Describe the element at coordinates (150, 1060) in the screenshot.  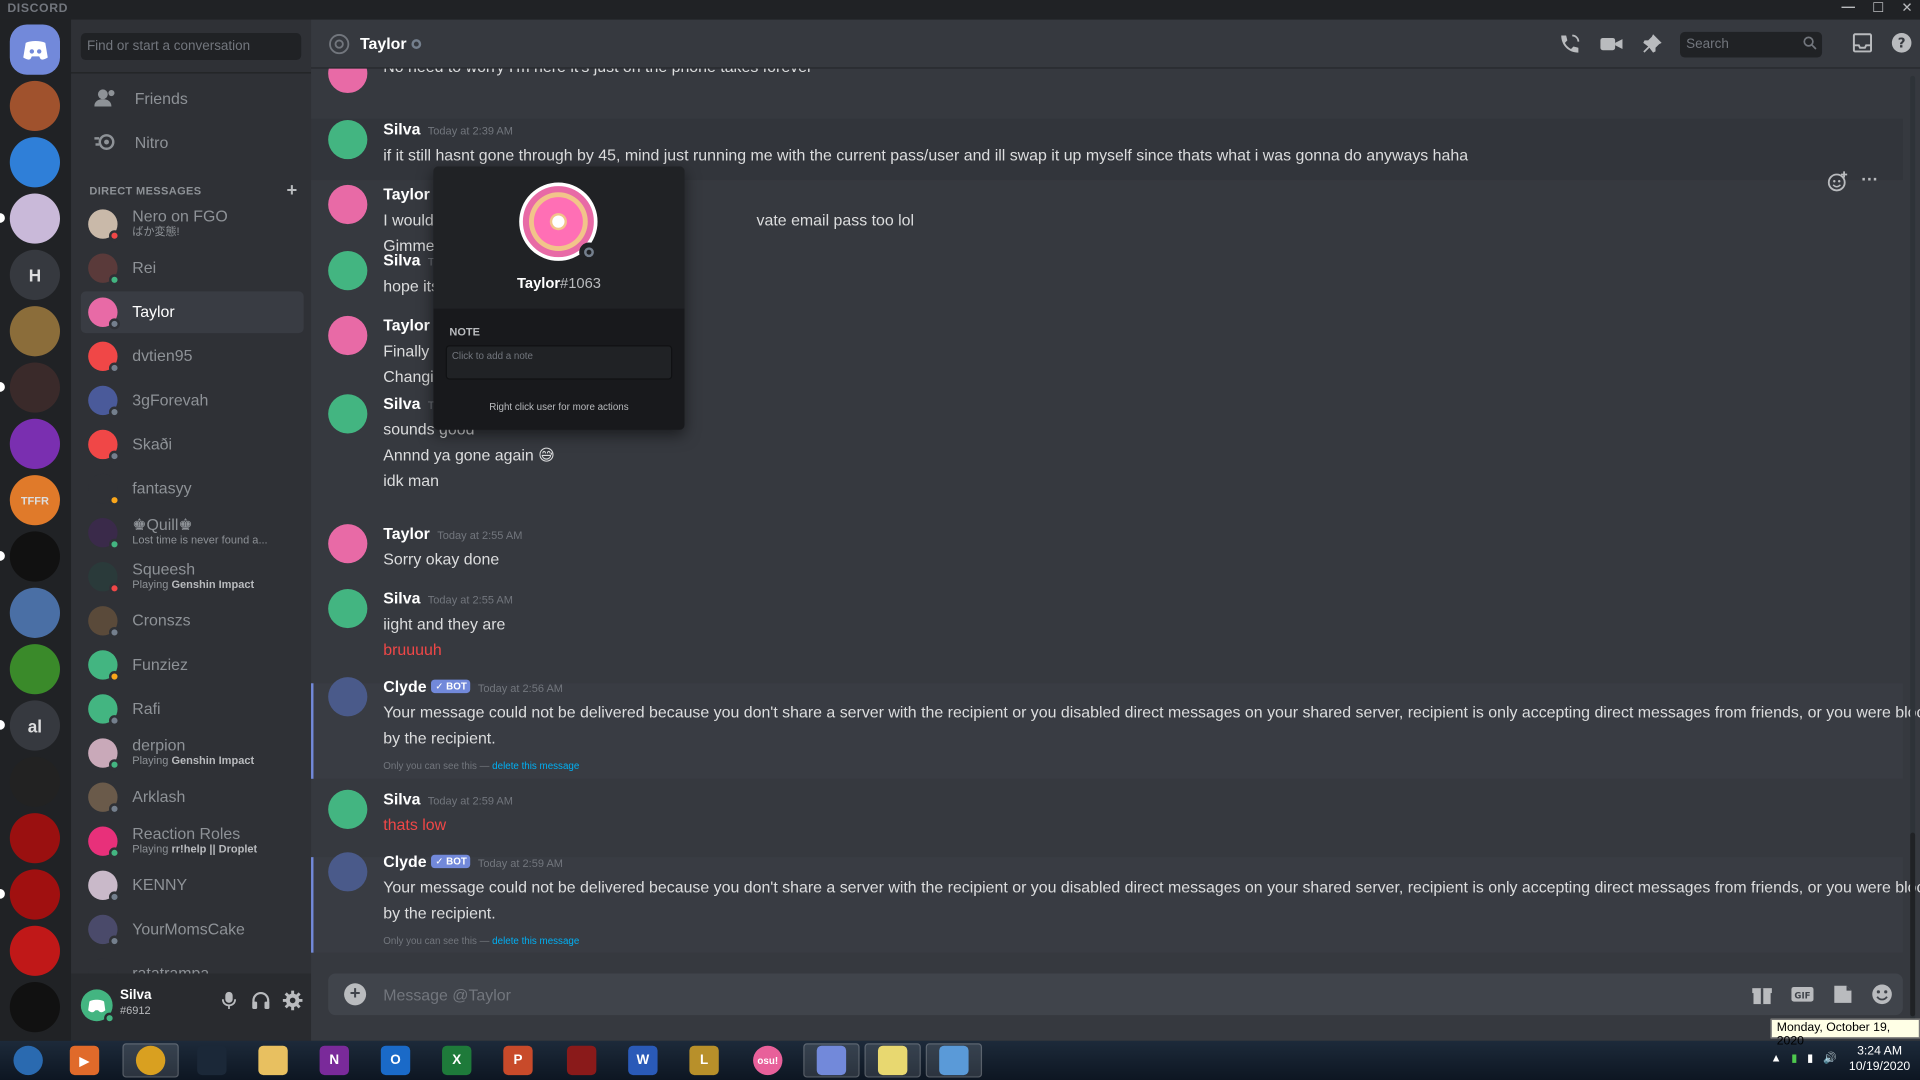
I see `taskbar-chrome-icon` at that location.